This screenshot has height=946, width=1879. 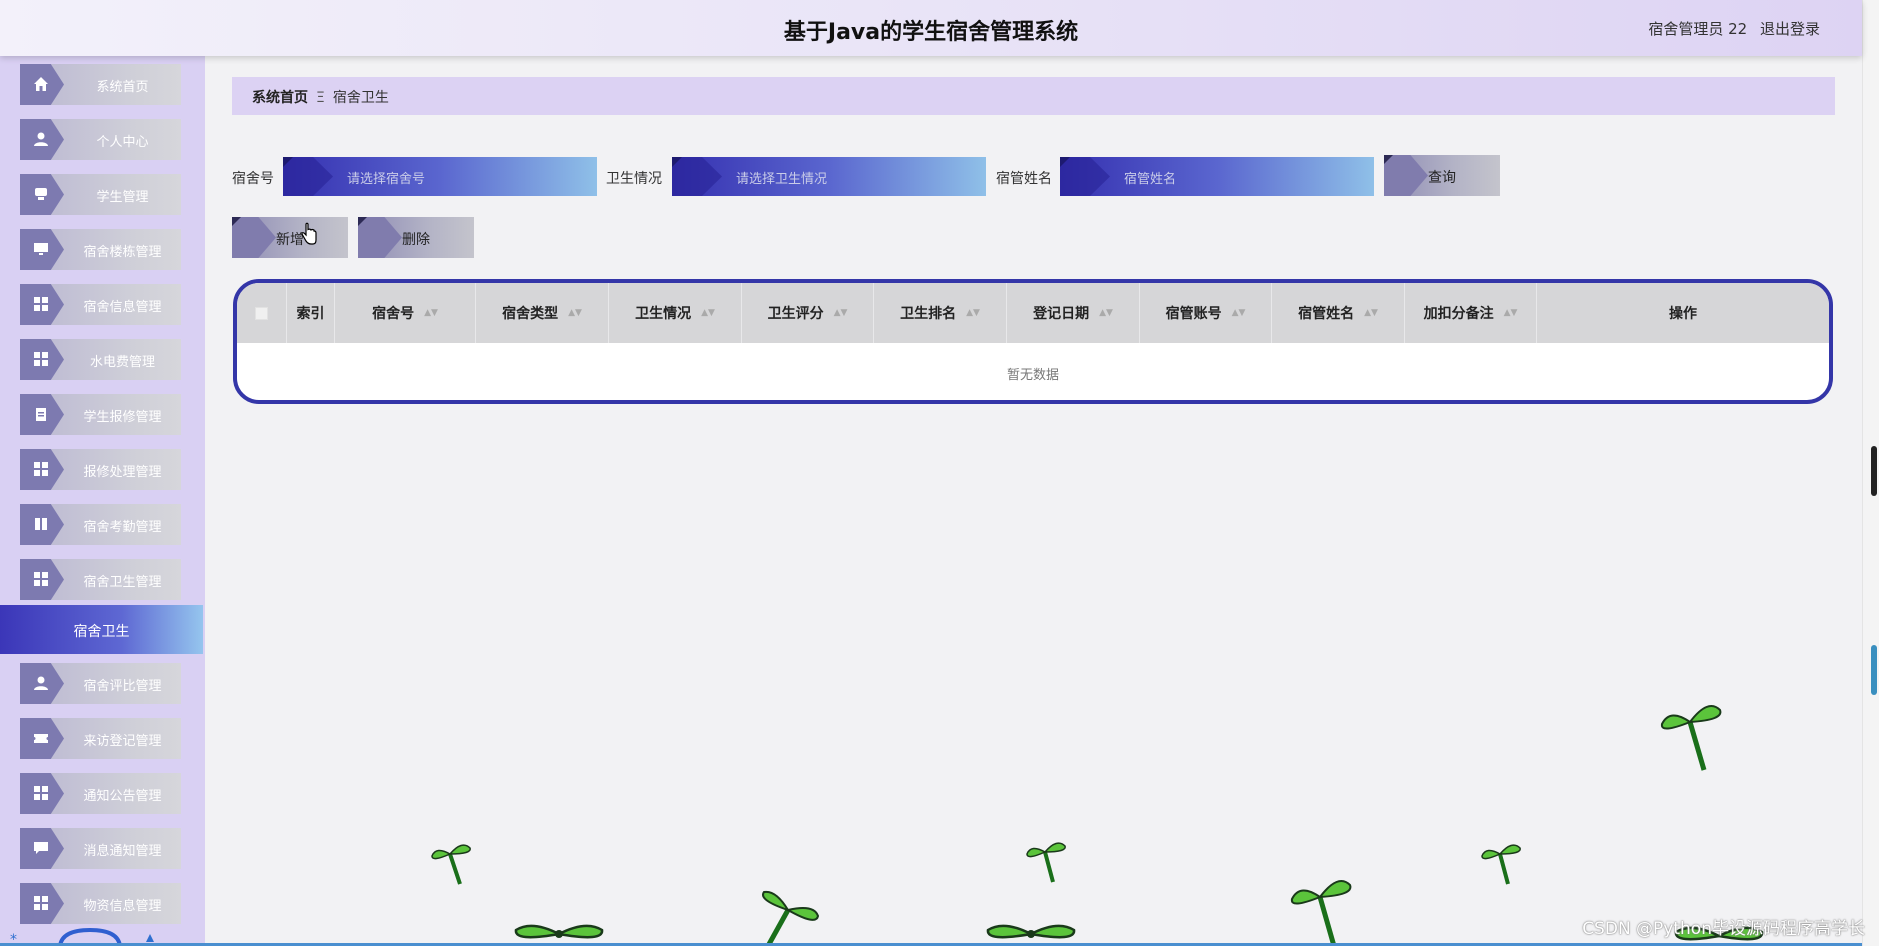 I want to click on select-all-cell, so click(x=262, y=313).